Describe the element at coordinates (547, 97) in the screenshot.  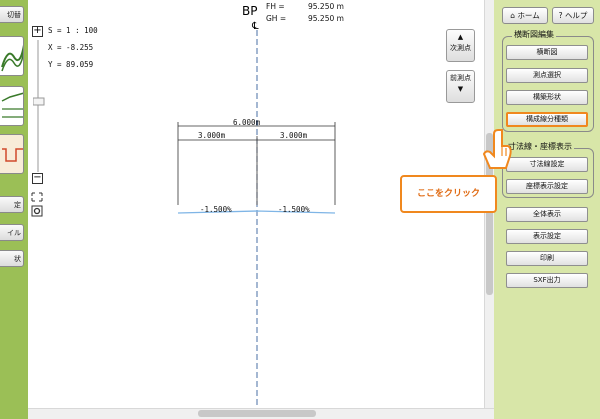
I see `structure-shape-button: 構築形状` at that location.